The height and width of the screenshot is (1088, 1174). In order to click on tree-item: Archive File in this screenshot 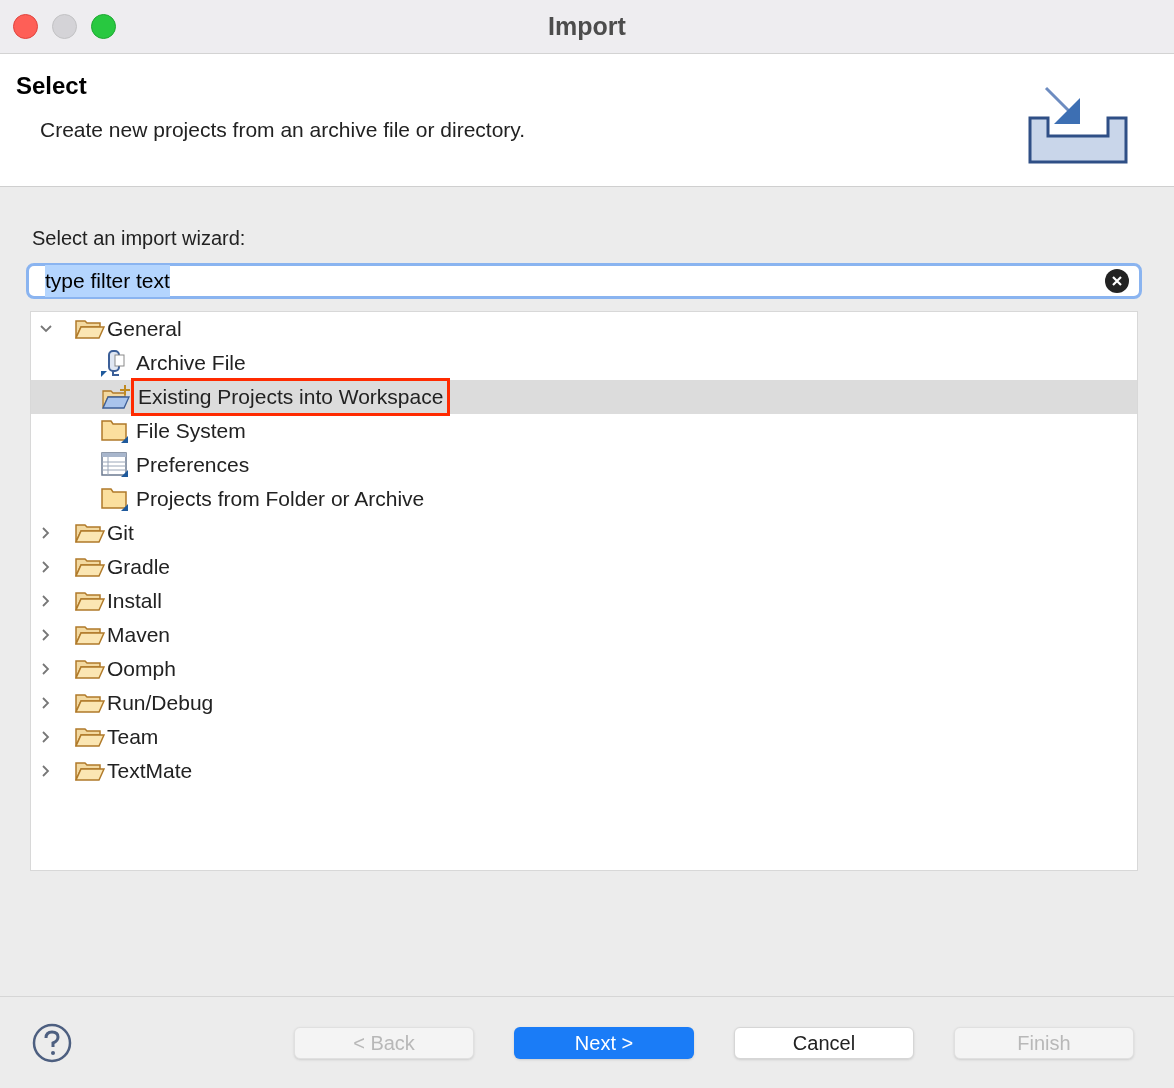, I will do `click(584, 363)`.